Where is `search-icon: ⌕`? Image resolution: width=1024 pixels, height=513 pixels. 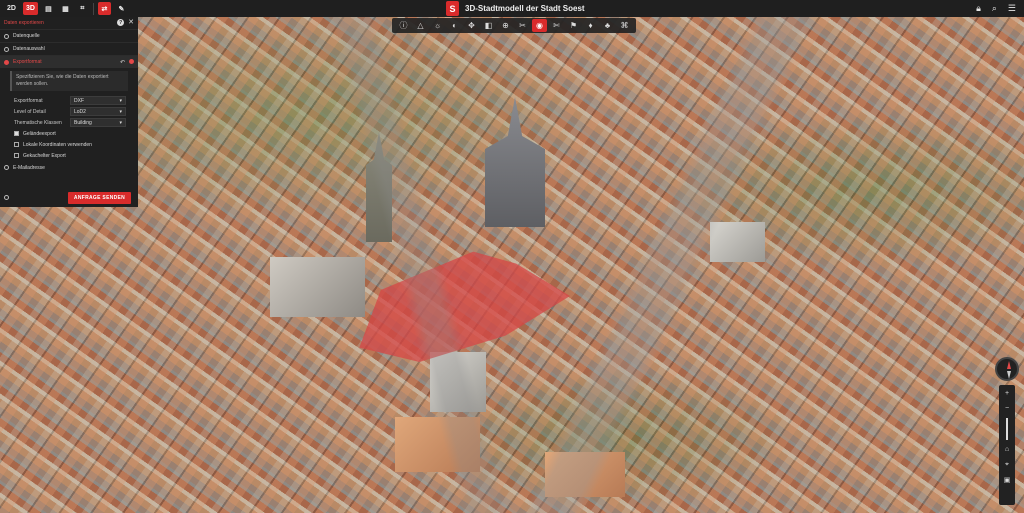
search-icon: ⌕ is located at coordinates (994, 8).